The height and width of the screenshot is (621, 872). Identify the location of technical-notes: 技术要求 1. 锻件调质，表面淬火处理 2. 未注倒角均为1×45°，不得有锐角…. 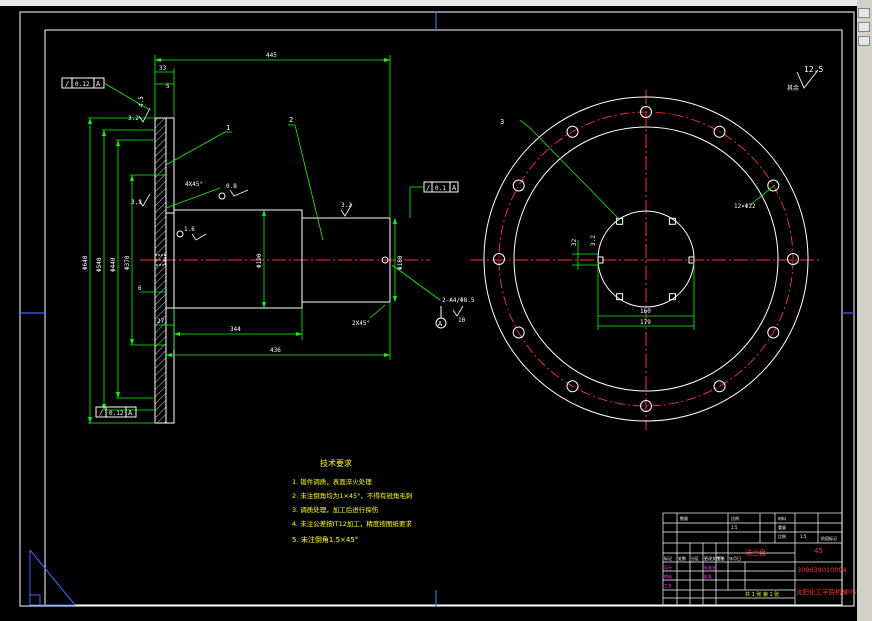
(352, 501).